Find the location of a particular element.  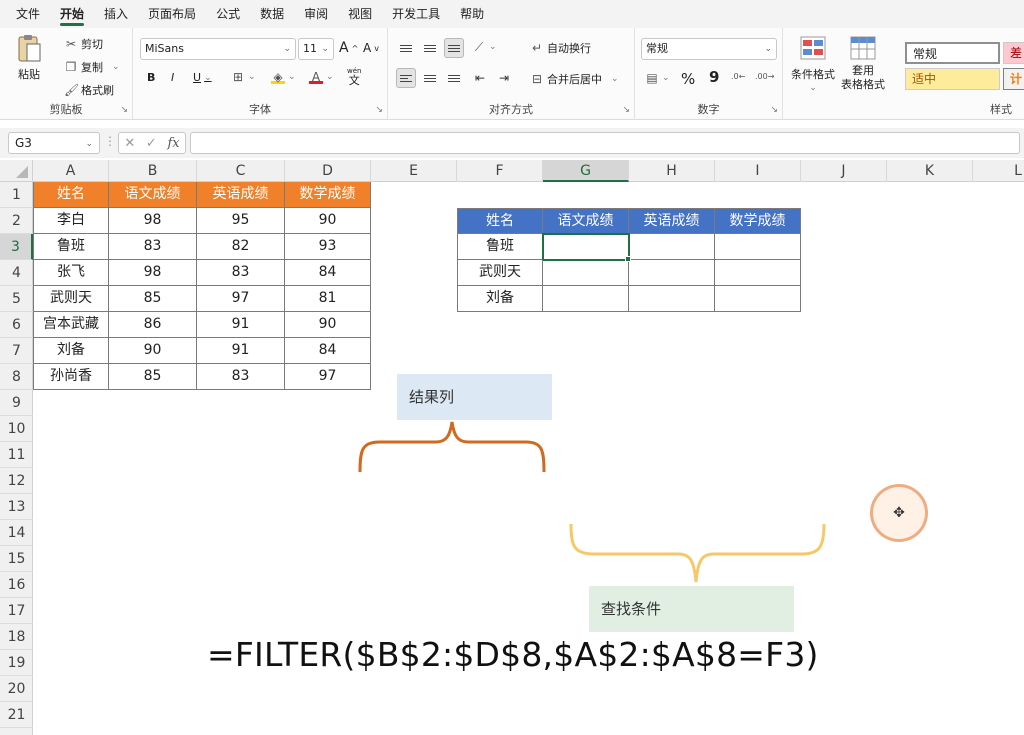

style-calc: 计 is located at coordinates (1013, 79).